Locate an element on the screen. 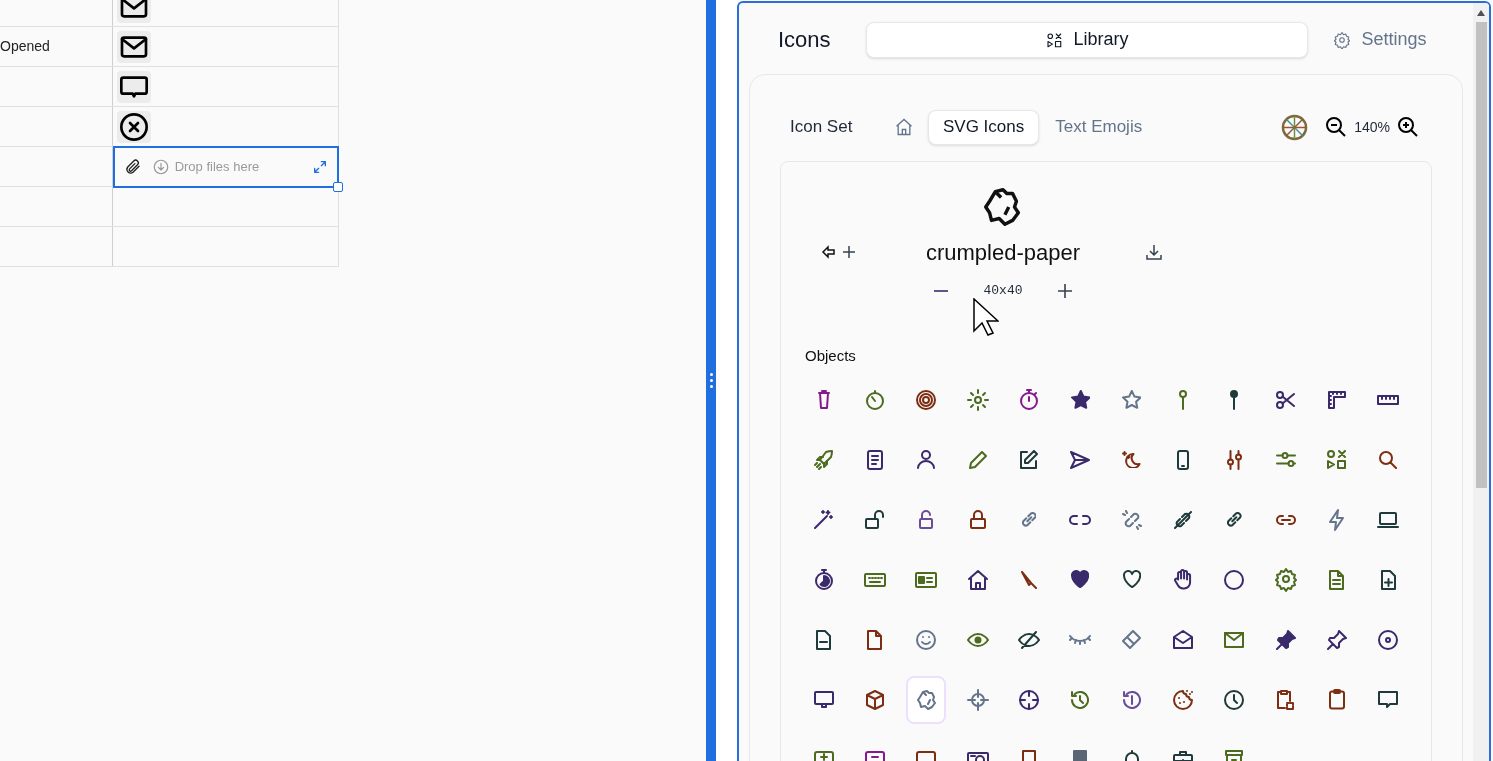 This screenshot has width=1493, height=761. home-icon is located at coordinates (904, 127).